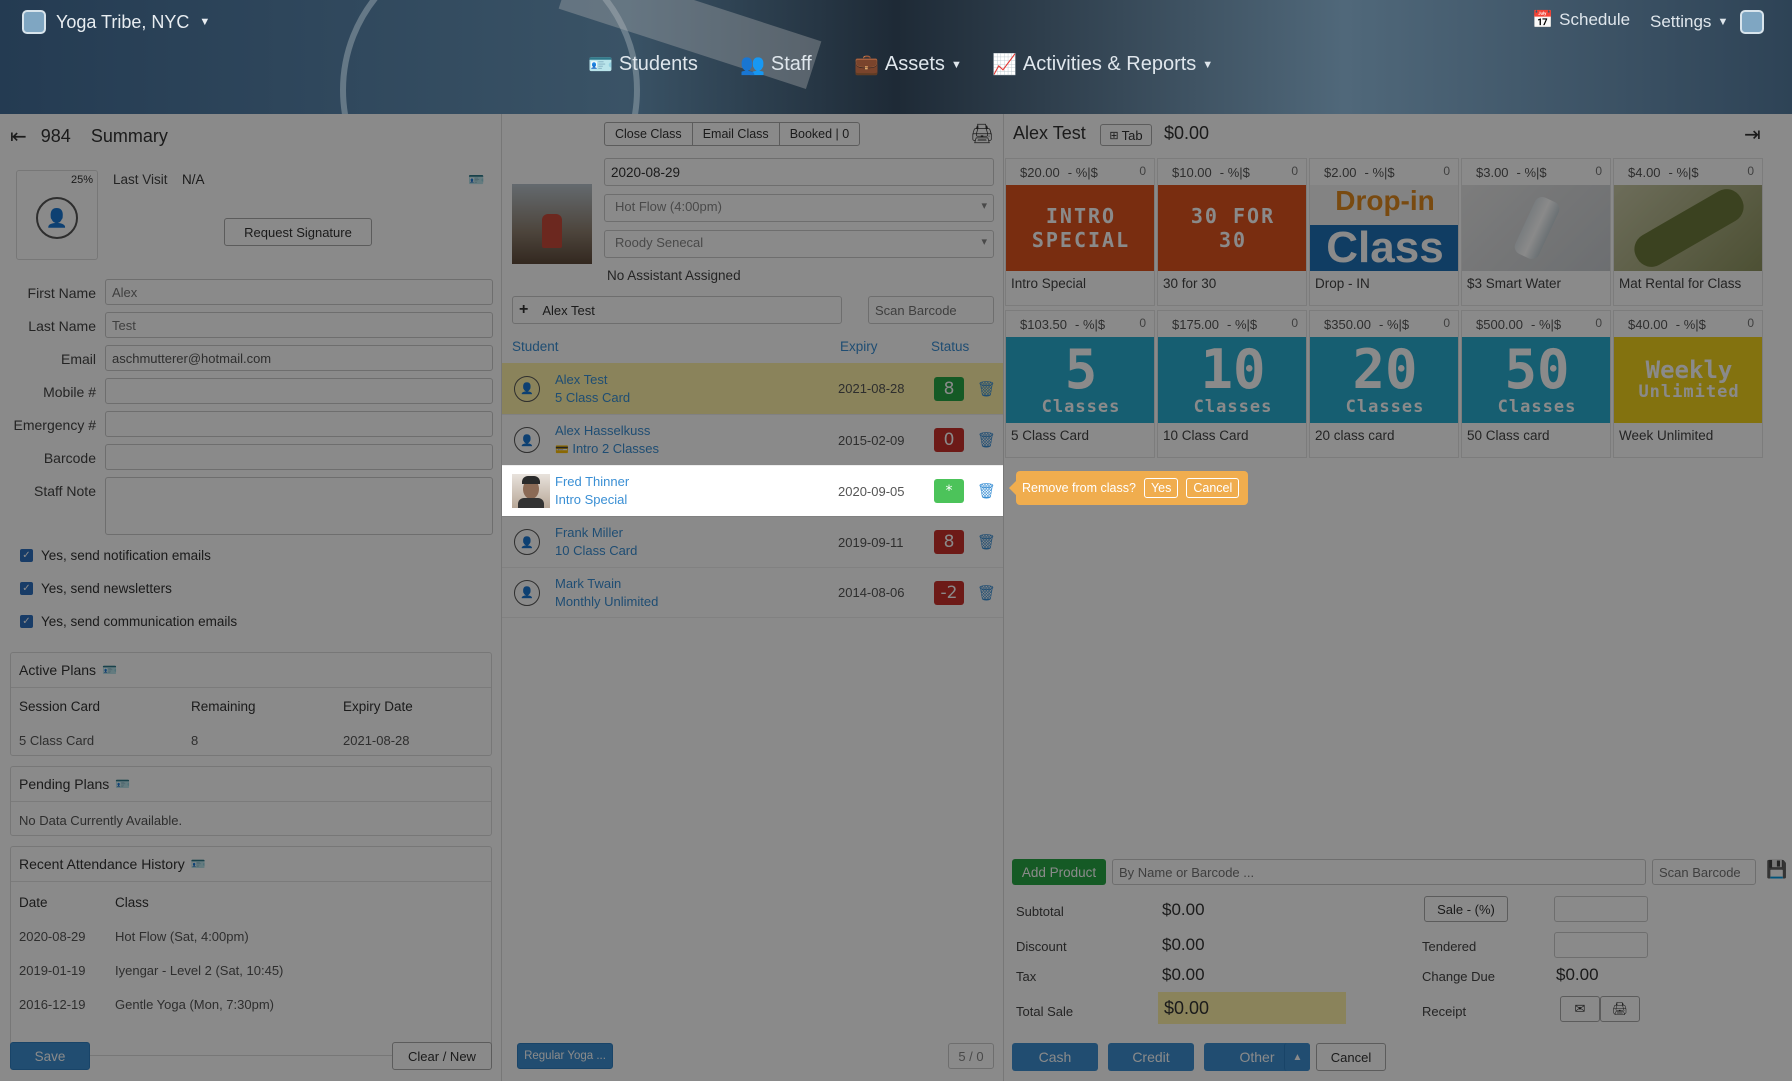 The image size is (1792, 1081). I want to click on sale-discount-button: Sale - (%), so click(1466, 909).